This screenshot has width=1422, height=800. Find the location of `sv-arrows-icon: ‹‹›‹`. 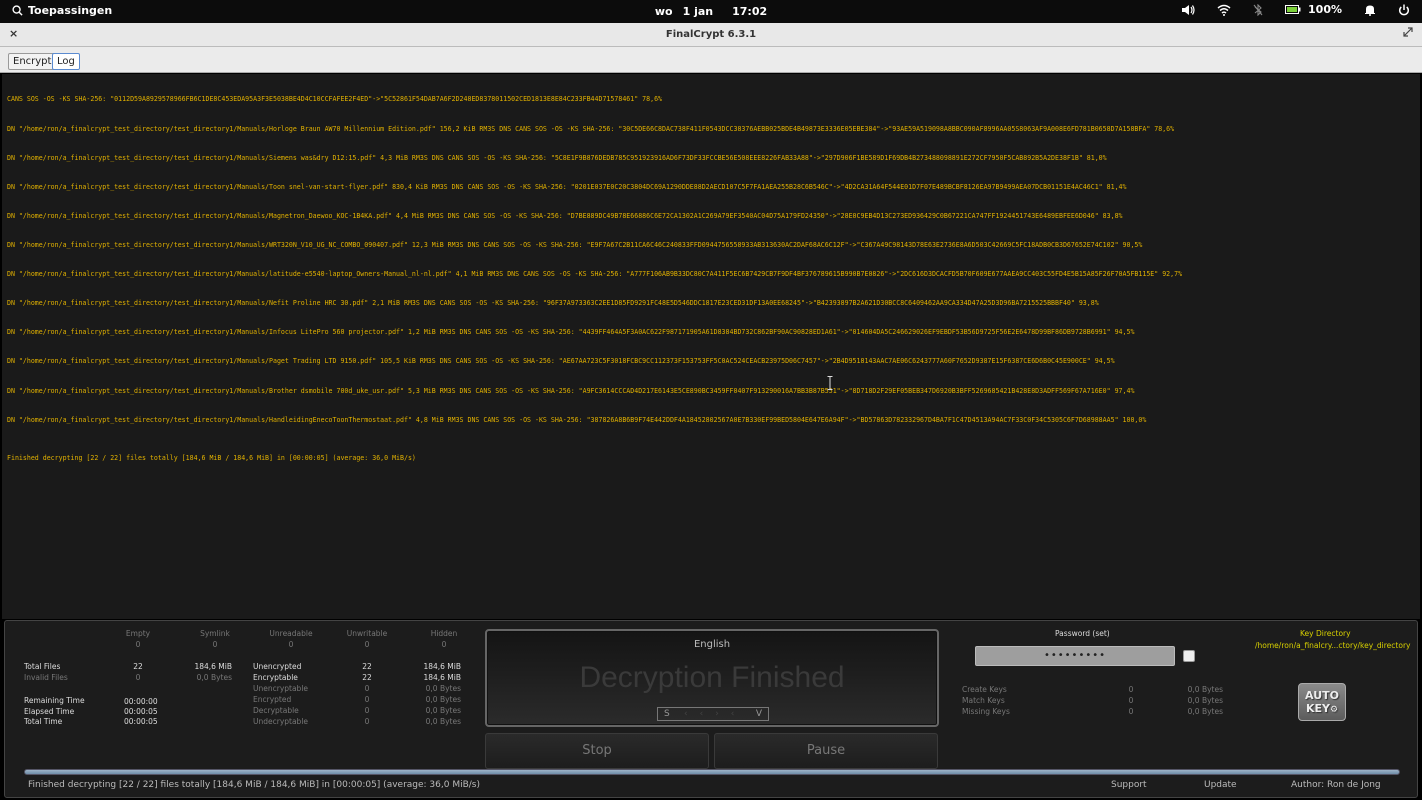

sv-arrows-icon: ‹‹›‹ is located at coordinates (715, 714).